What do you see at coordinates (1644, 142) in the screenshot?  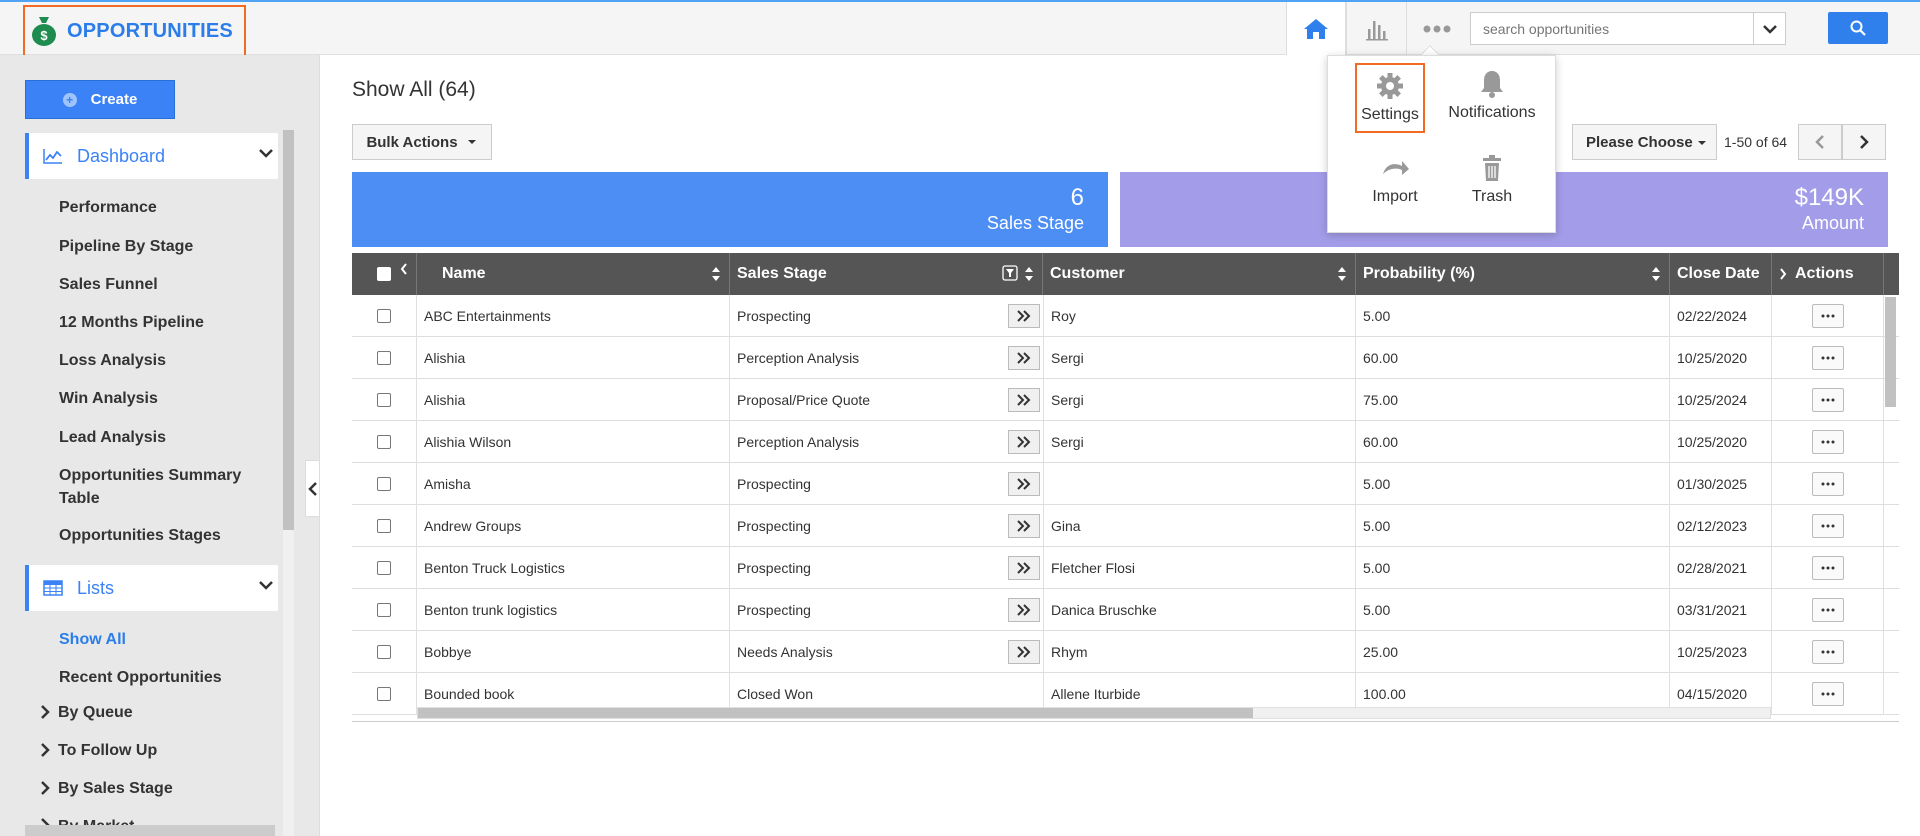 I see `sort-select: Please Choose` at bounding box center [1644, 142].